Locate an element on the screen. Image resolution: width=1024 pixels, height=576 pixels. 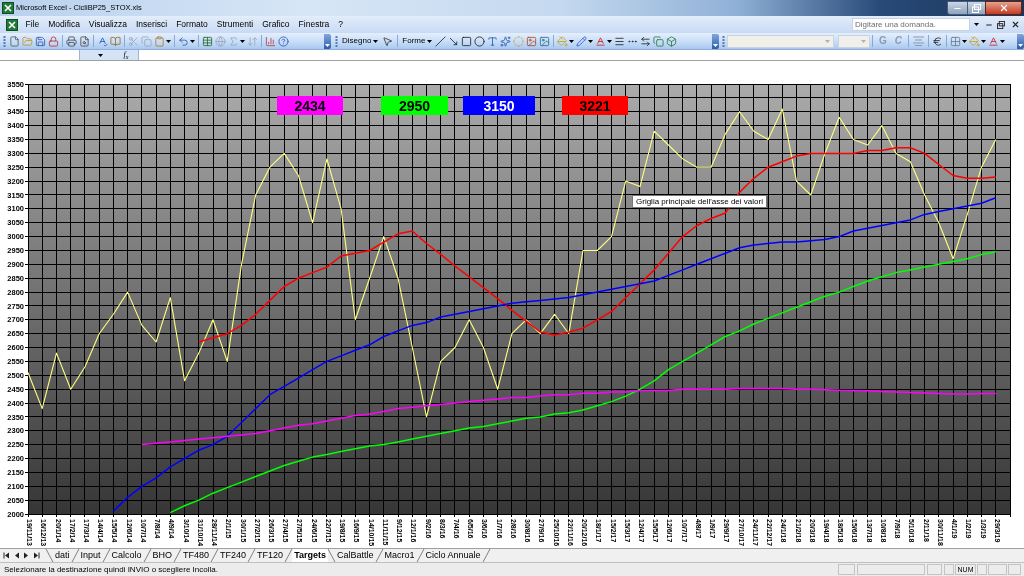
sheet-tab: Input is located at coordinates (90, 555).